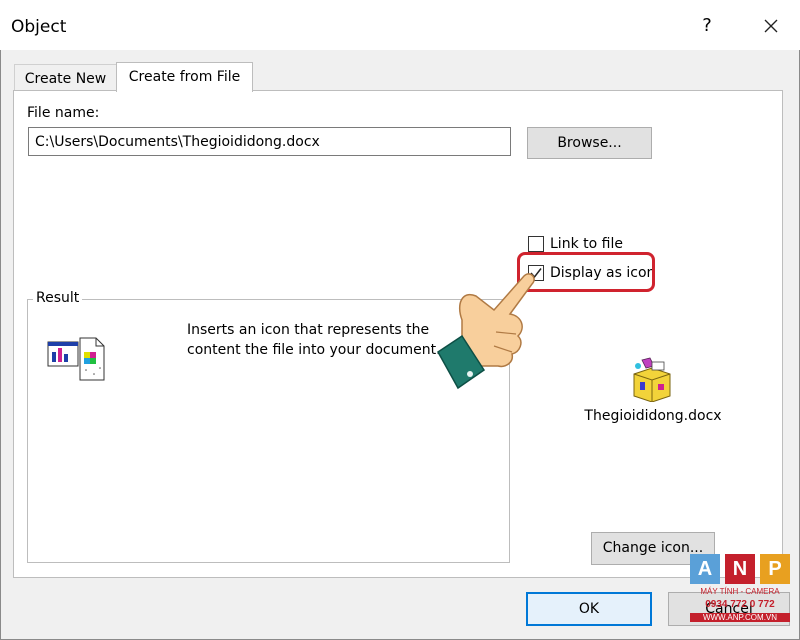  Describe the element at coordinates (76, 360) in the screenshot. I see `embedded-object-icon` at that location.